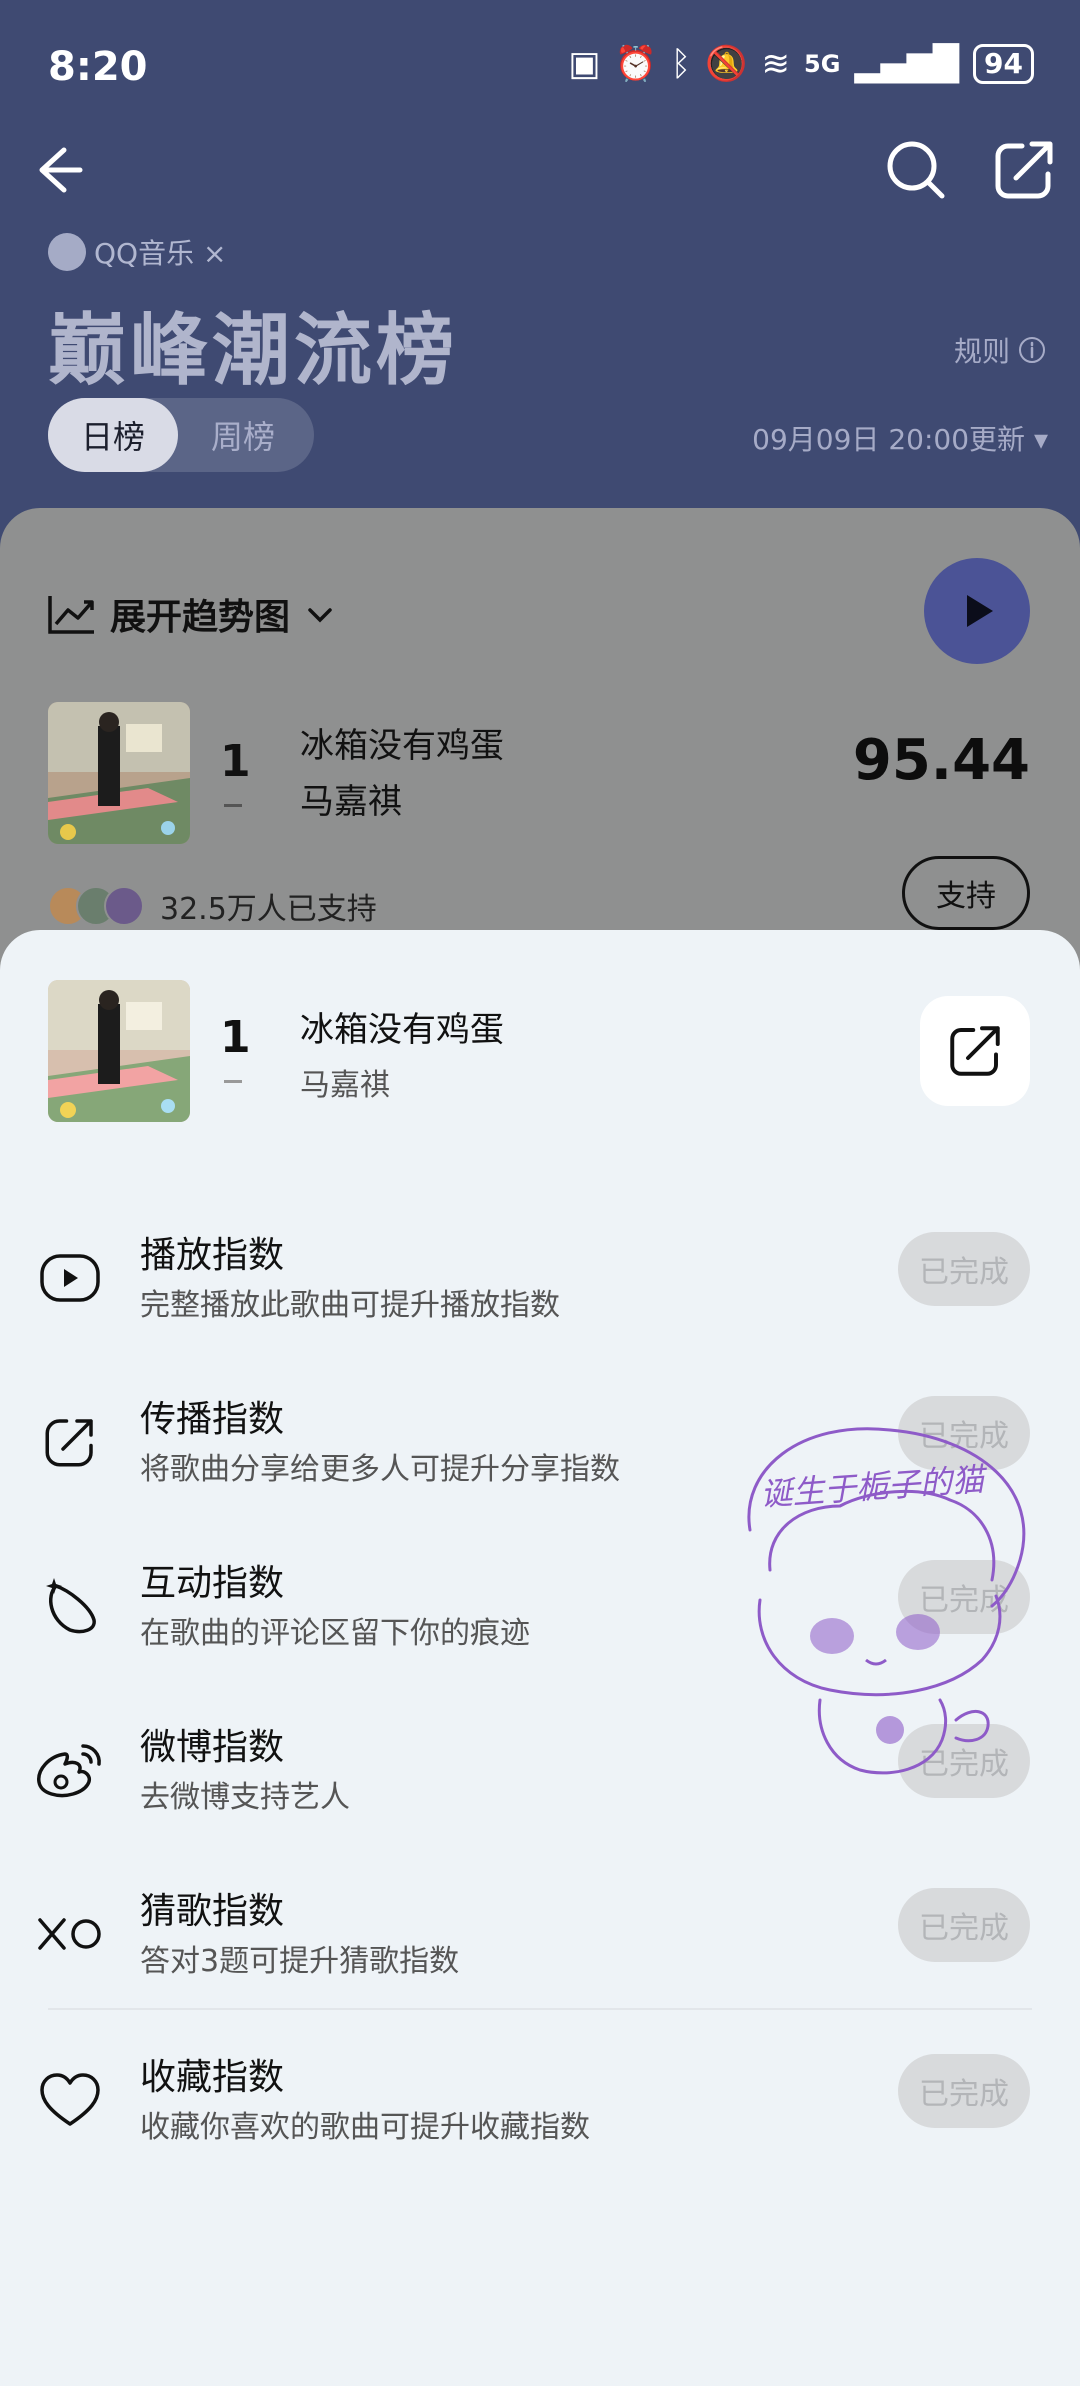 The width and height of the screenshot is (1080, 2386). Describe the element at coordinates (365, 2127) in the screenshot. I see `task-description: 收藏你喜欢的歌曲可提升收藏指数` at that location.